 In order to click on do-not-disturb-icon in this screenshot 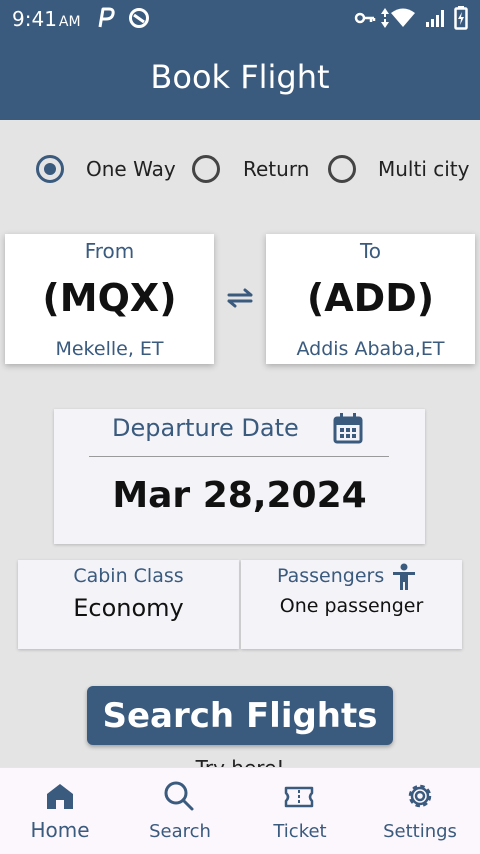, I will do `click(139, 18)`.